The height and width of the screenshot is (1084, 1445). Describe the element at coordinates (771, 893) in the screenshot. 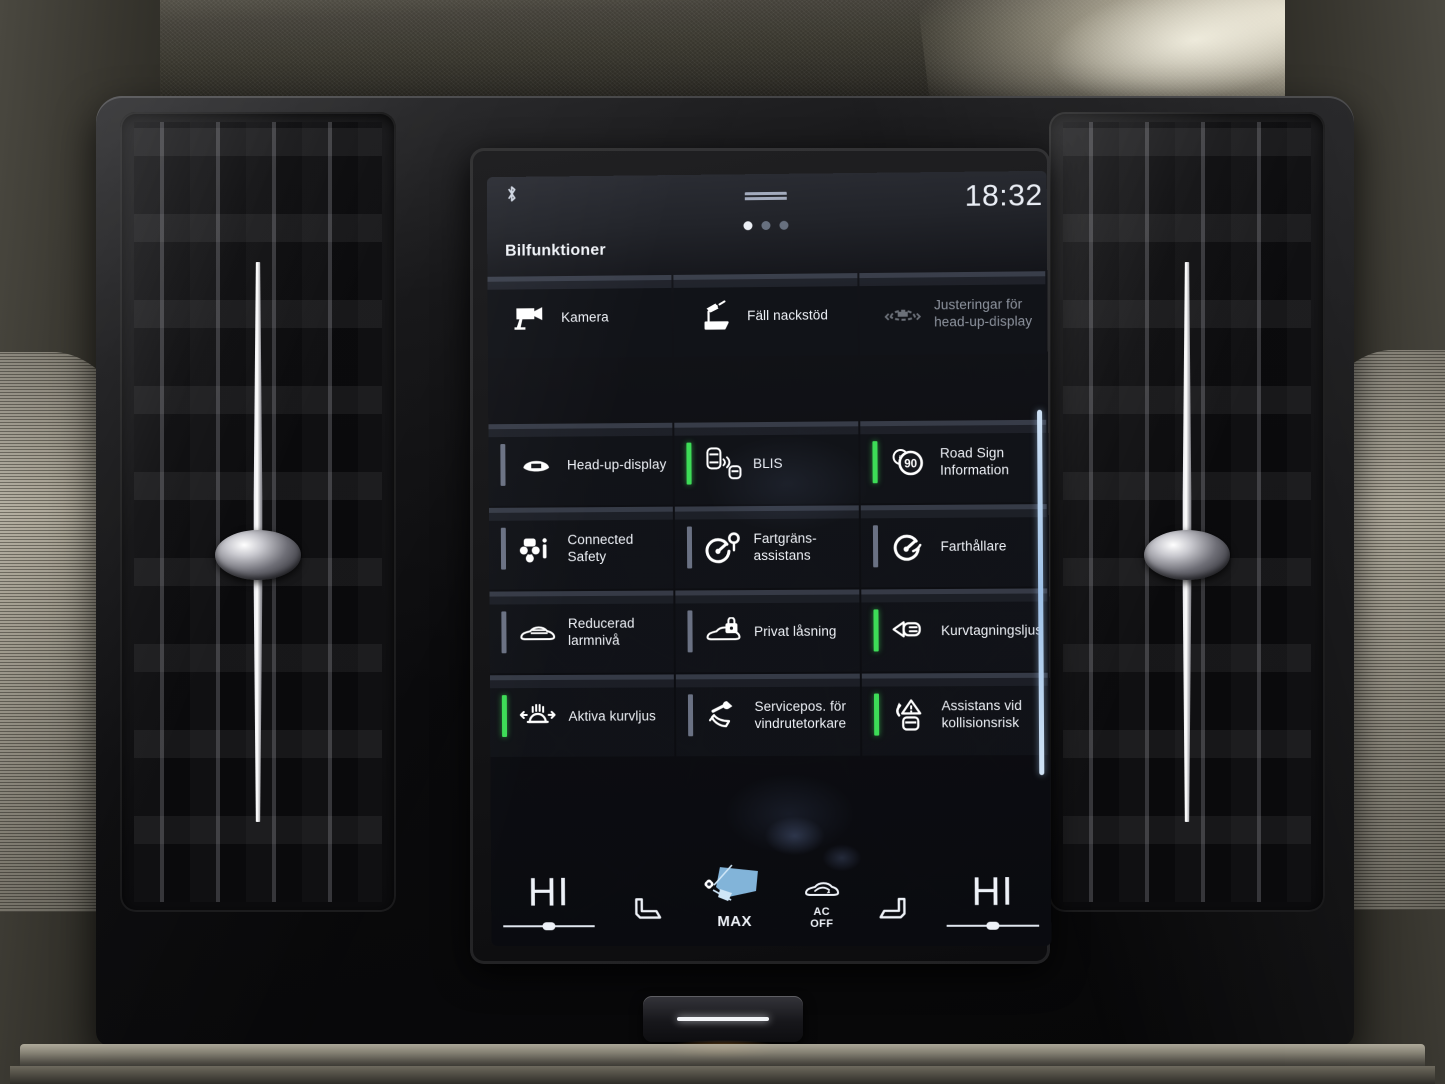

I see `climate-bar: HI MAX AC OFF HI` at that location.